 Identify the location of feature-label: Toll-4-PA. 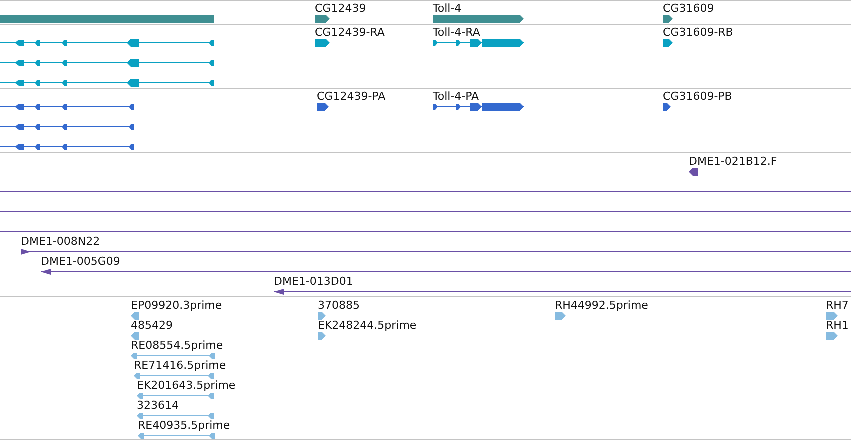
(456, 97).